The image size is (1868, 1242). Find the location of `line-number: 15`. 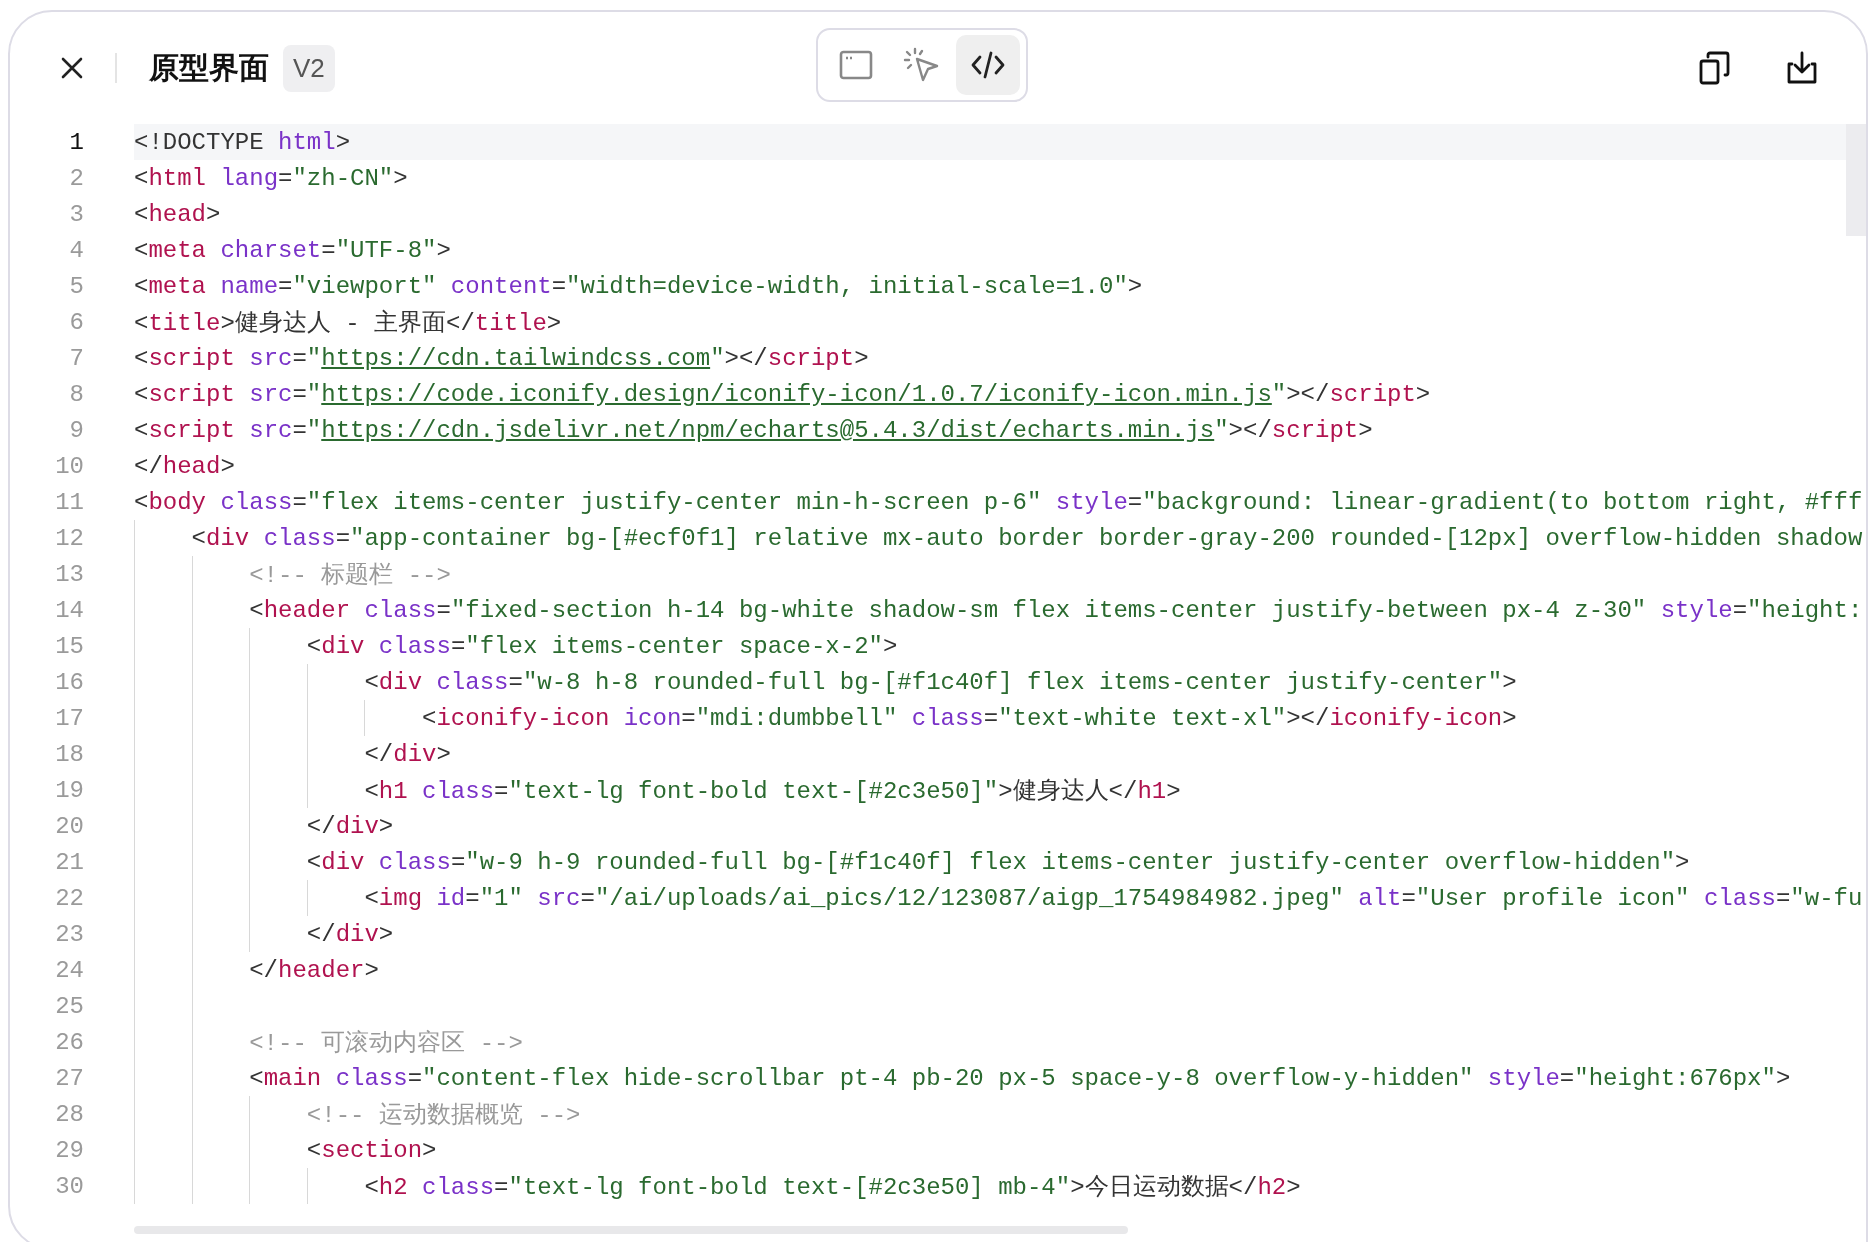

line-number: 15 is located at coordinates (69, 646).